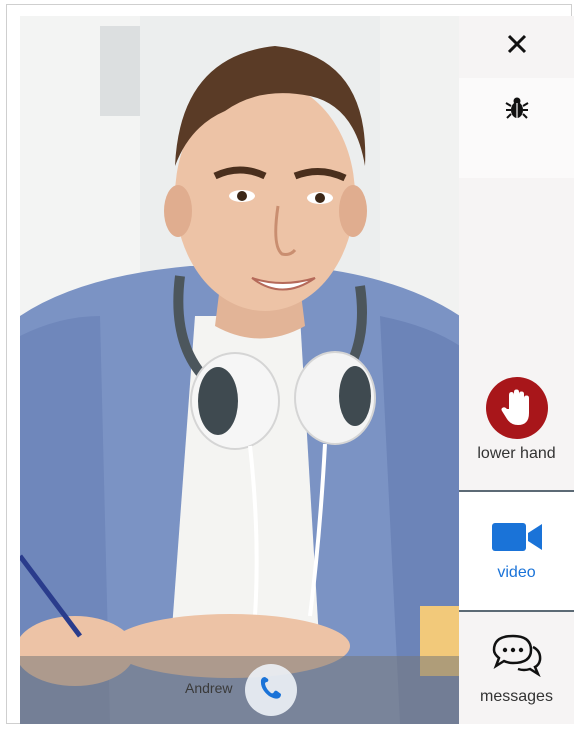 The width and height of the screenshot is (576, 729). What do you see at coordinates (516, 696) in the screenshot?
I see `messages-label: messages` at bounding box center [516, 696].